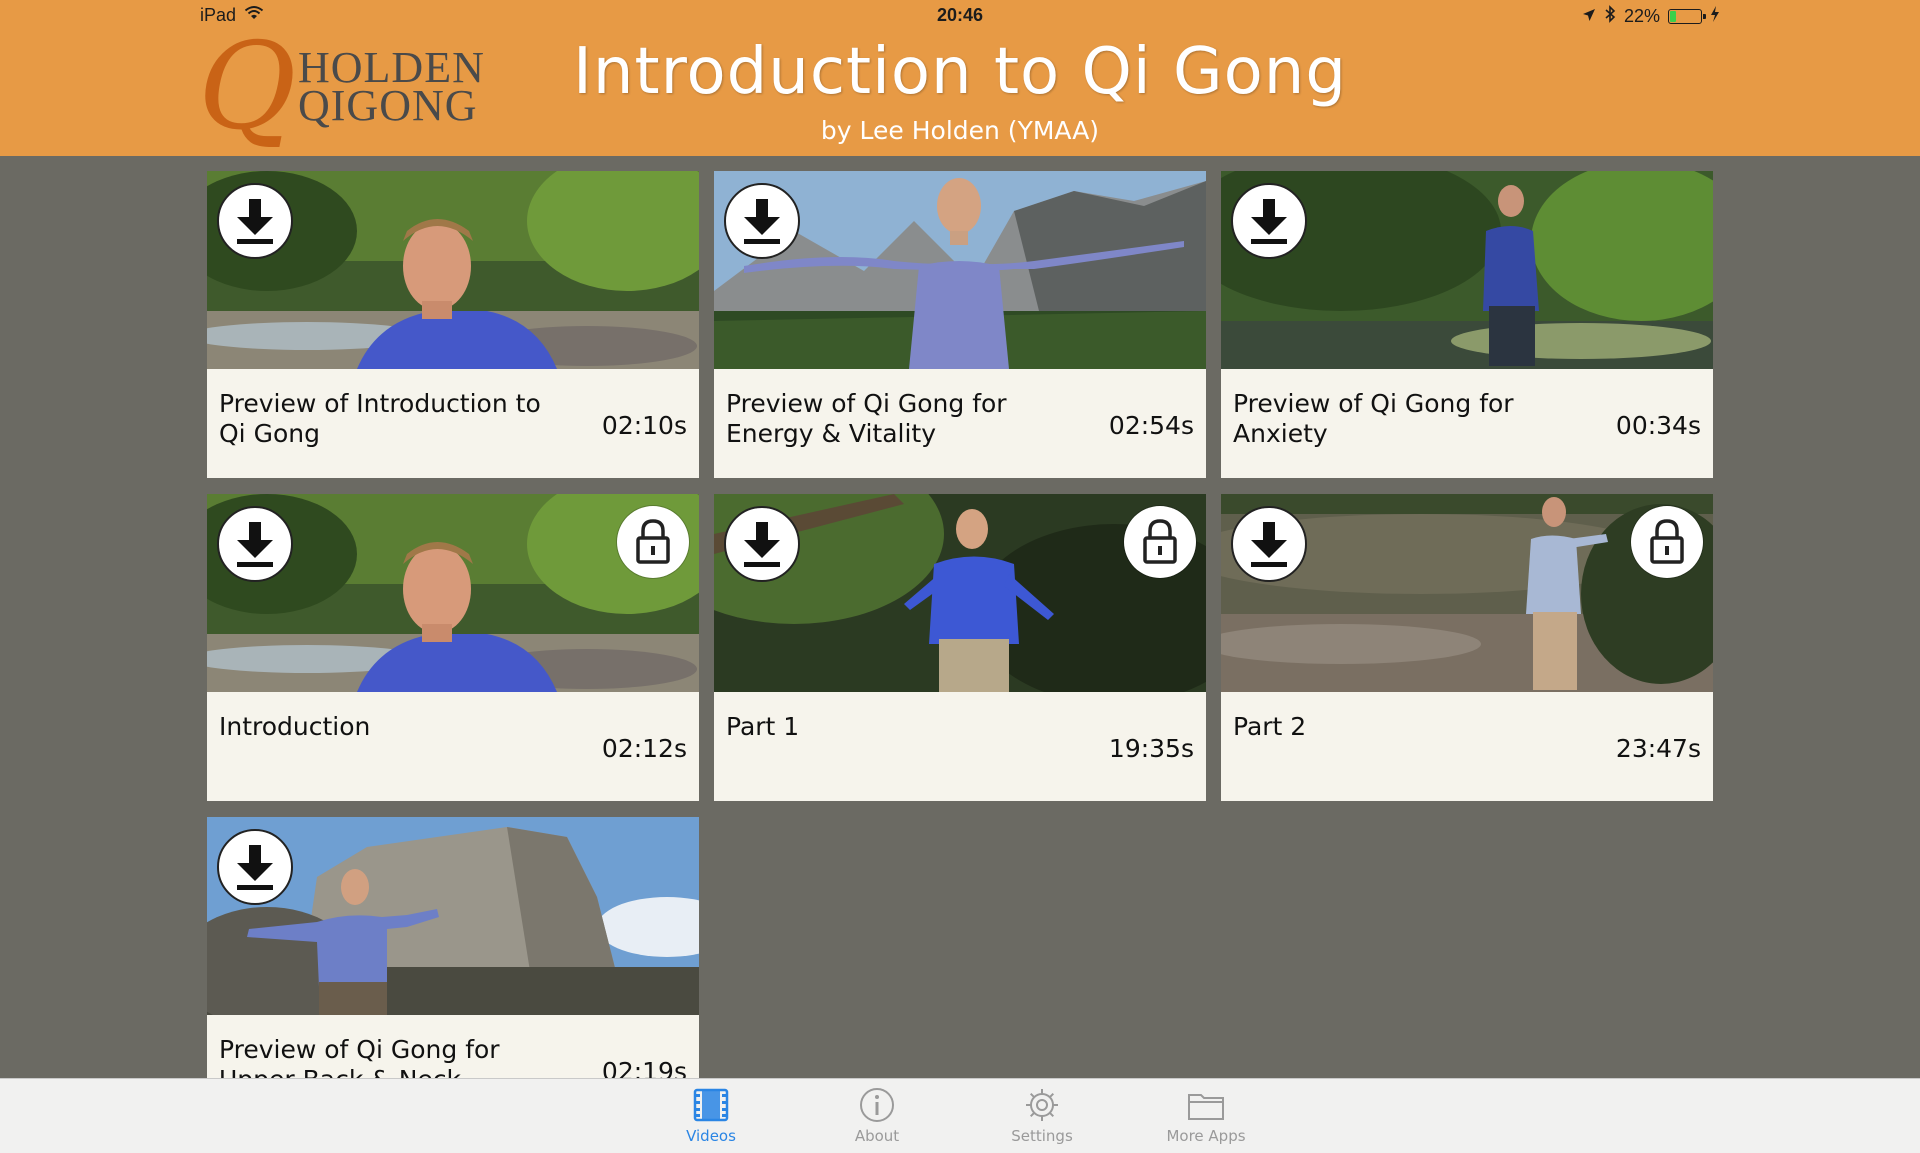 The width and height of the screenshot is (1920, 1153). I want to click on tab-label: Settings, so click(1042, 1136).